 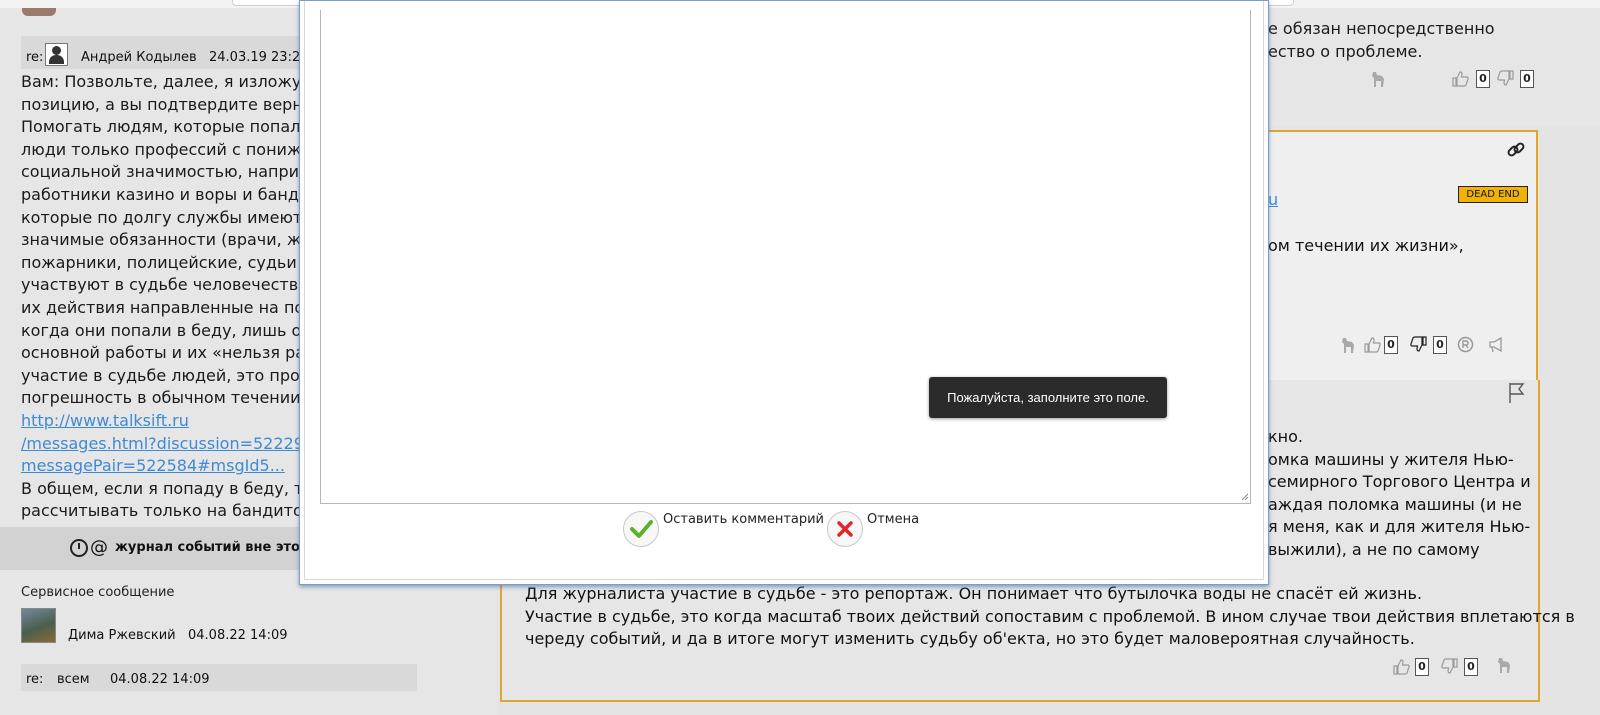 What do you see at coordinates (893, 519) in the screenshot?
I see `cancel-label: Отмена` at bounding box center [893, 519].